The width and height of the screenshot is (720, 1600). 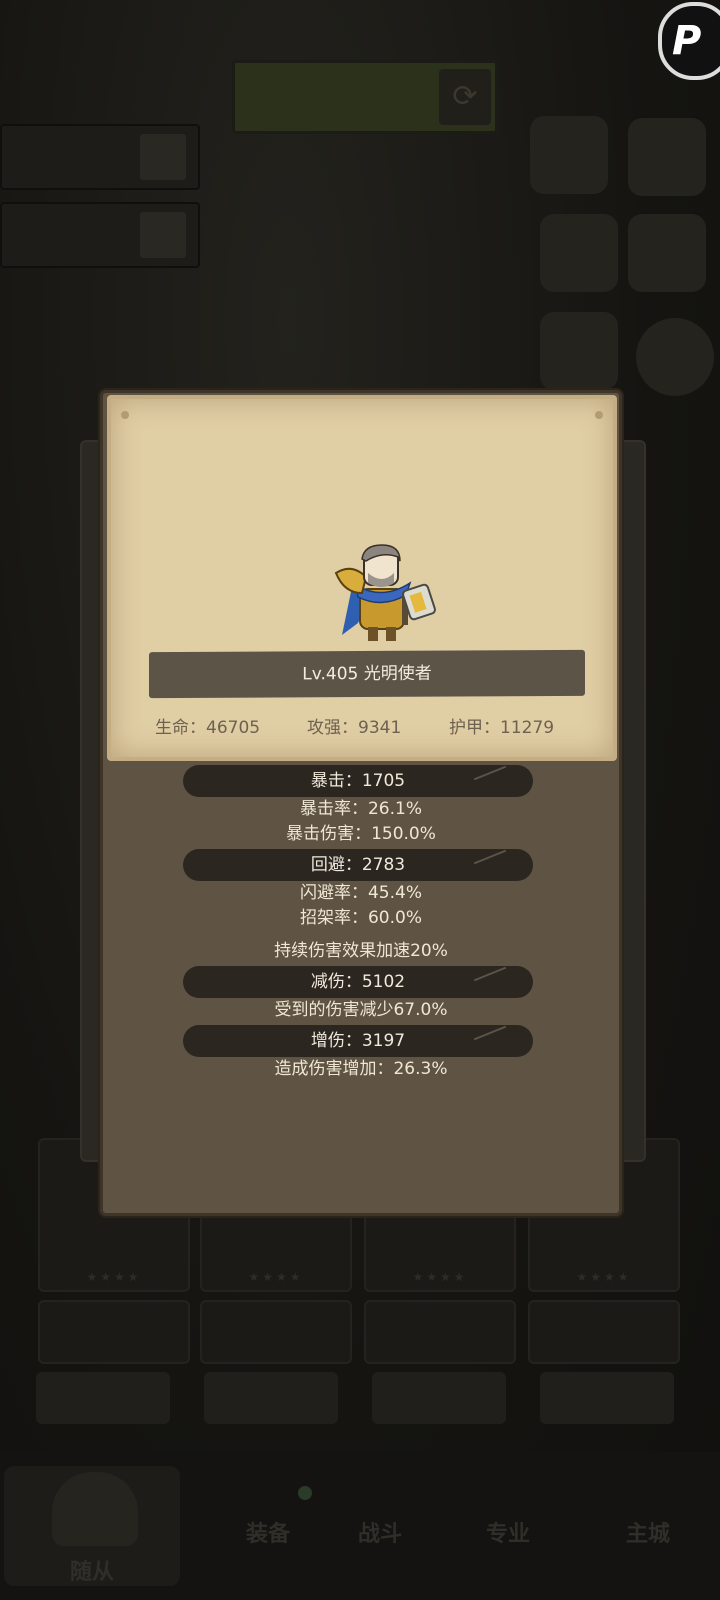 What do you see at coordinates (361, 1010) in the screenshot?
I see `stat-damage-taken-reduced: 受到的伤害减少67.0%` at bounding box center [361, 1010].